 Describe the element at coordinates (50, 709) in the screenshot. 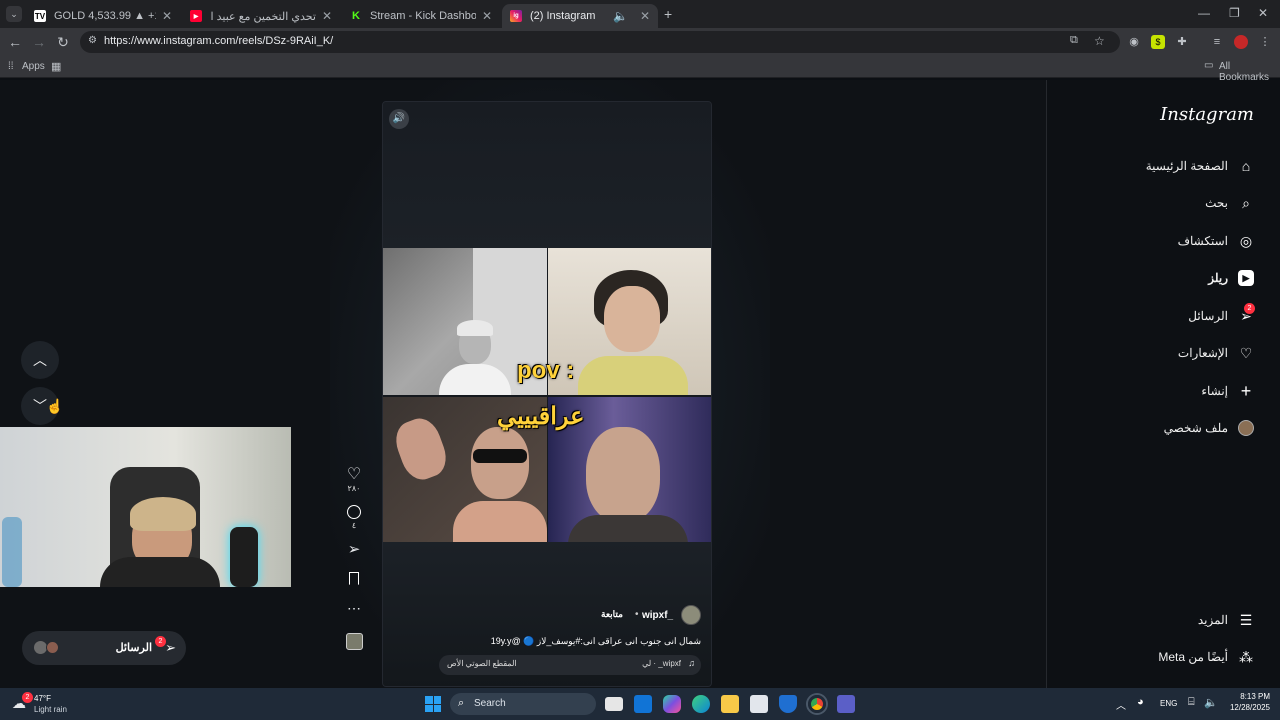

I see `weather-desc: Light rain` at that location.